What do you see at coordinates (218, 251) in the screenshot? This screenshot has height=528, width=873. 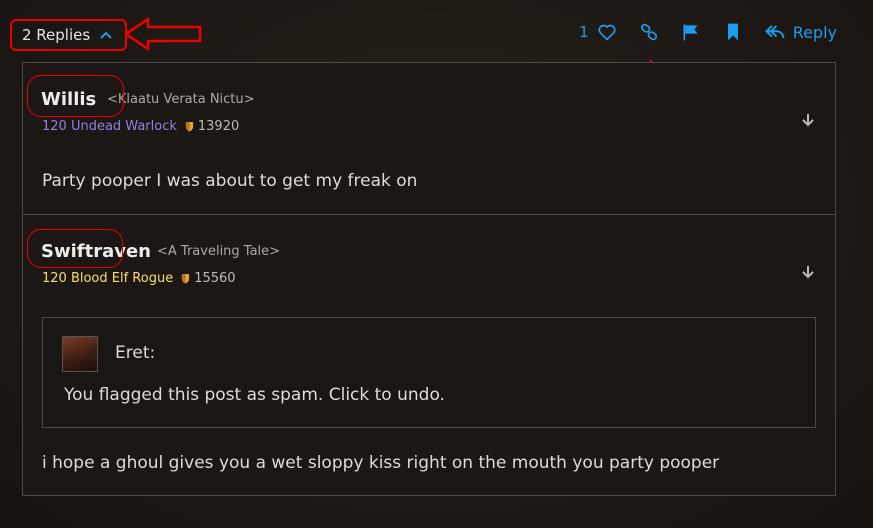 I see `guild-name: <A Traveling Tale>` at bounding box center [218, 251].